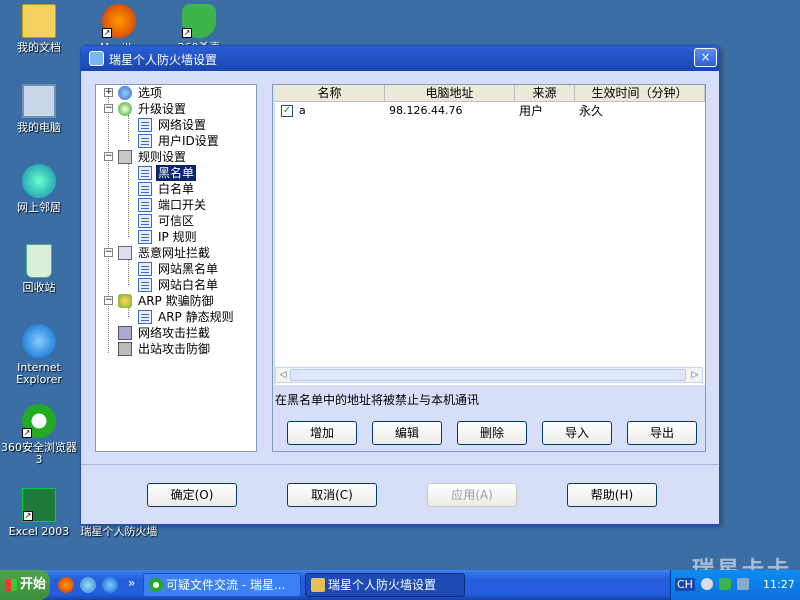 This screenshot has height=600, width=800. I want to click on scrollbar-thumb, so click(488, 375).